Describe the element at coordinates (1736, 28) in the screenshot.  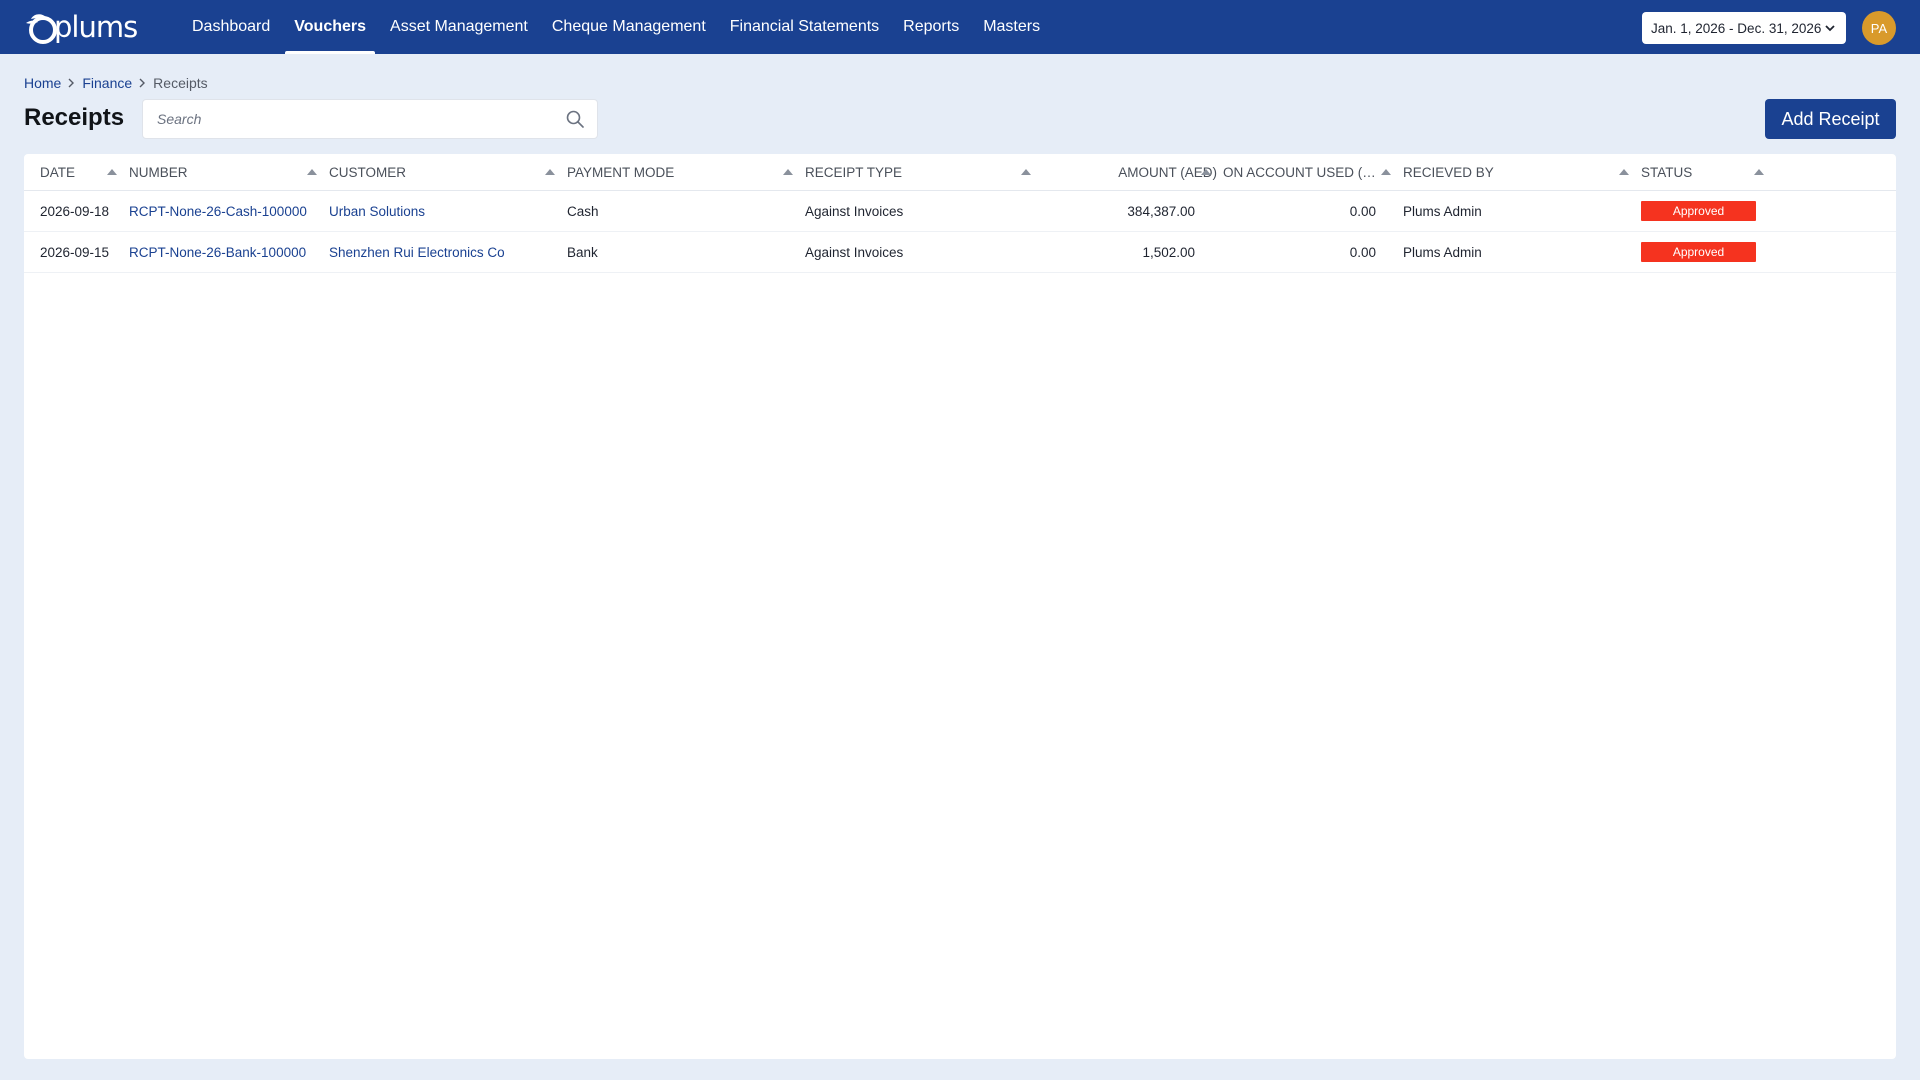
I see `date-range-value: Jan. 1, 2026 - Dec. 31, 2026` at that location.